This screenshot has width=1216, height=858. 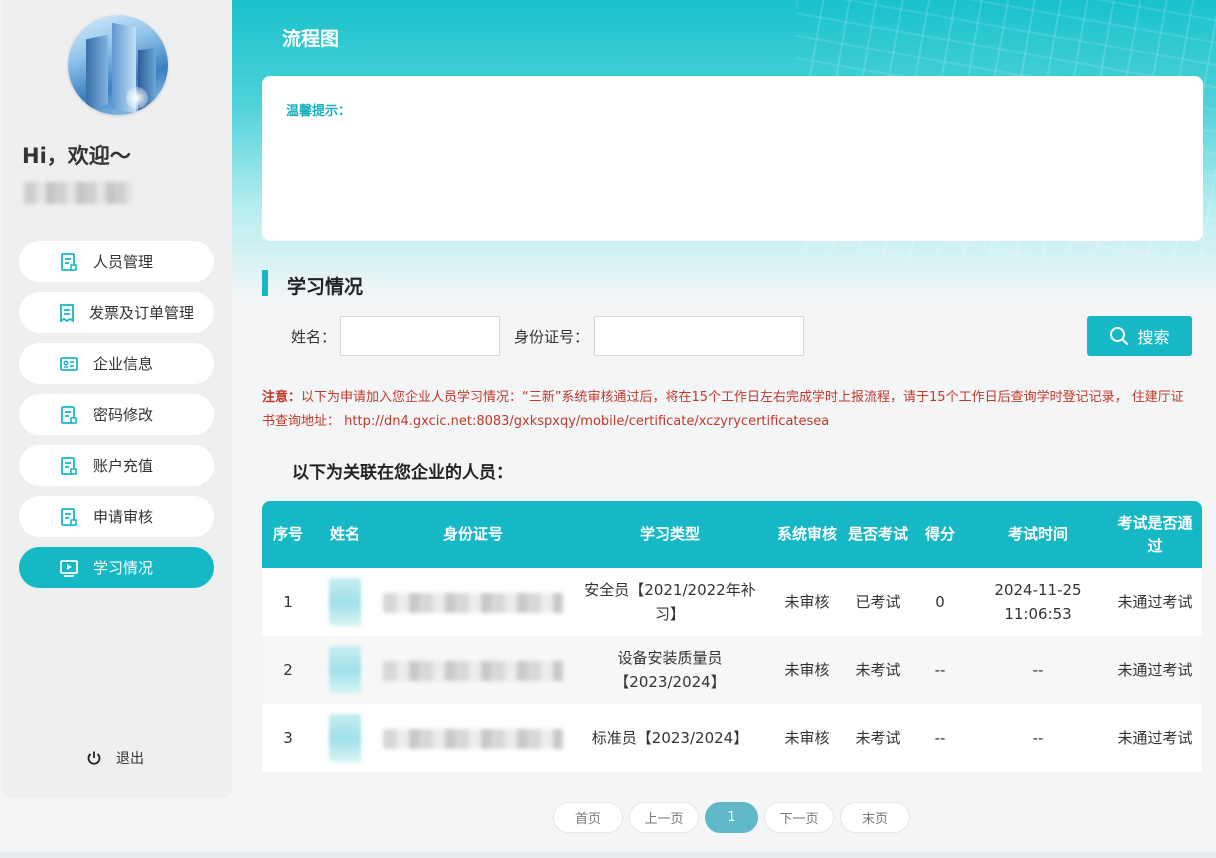 What do you see at coordinates (67, 313) in the screenshot?
I see `invoice-icon` at bounding box center [67, 313].